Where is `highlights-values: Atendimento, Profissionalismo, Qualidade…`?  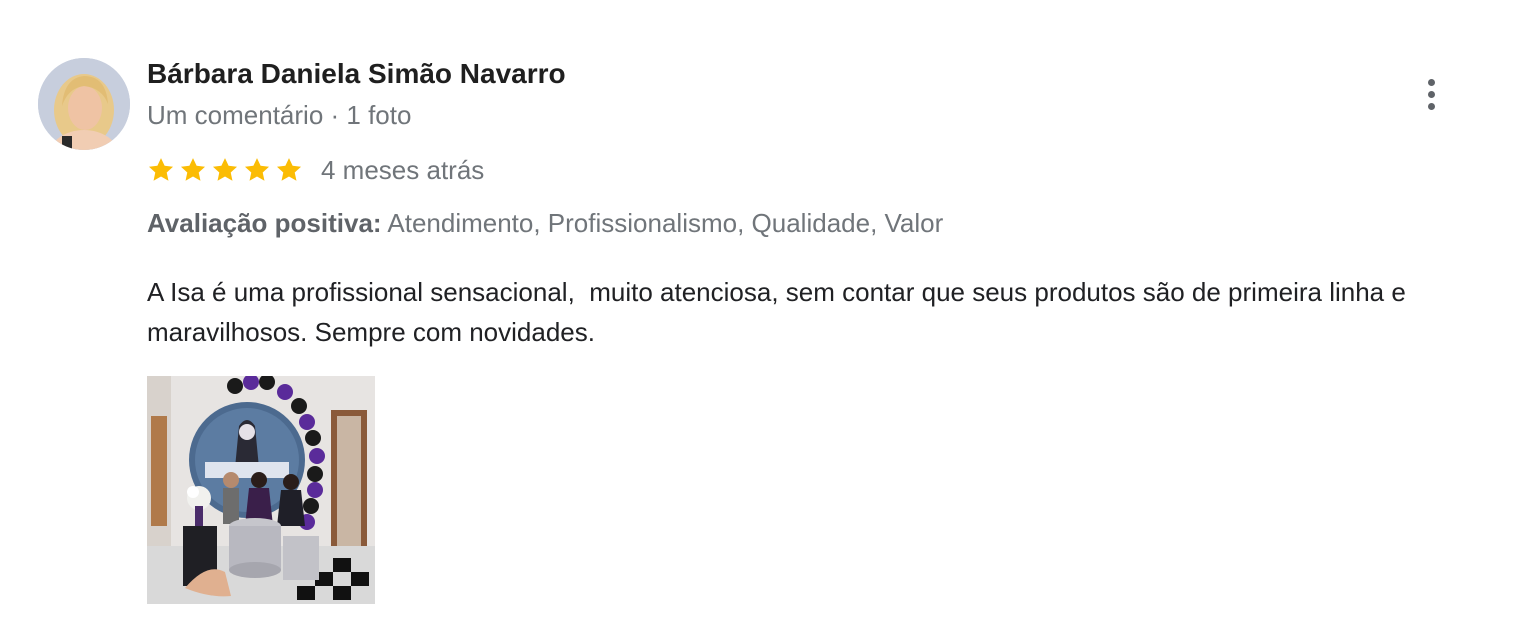 highlights-values: Atendimento, Profissionalismo, Qualidade… is located at coordinates (665, 223).